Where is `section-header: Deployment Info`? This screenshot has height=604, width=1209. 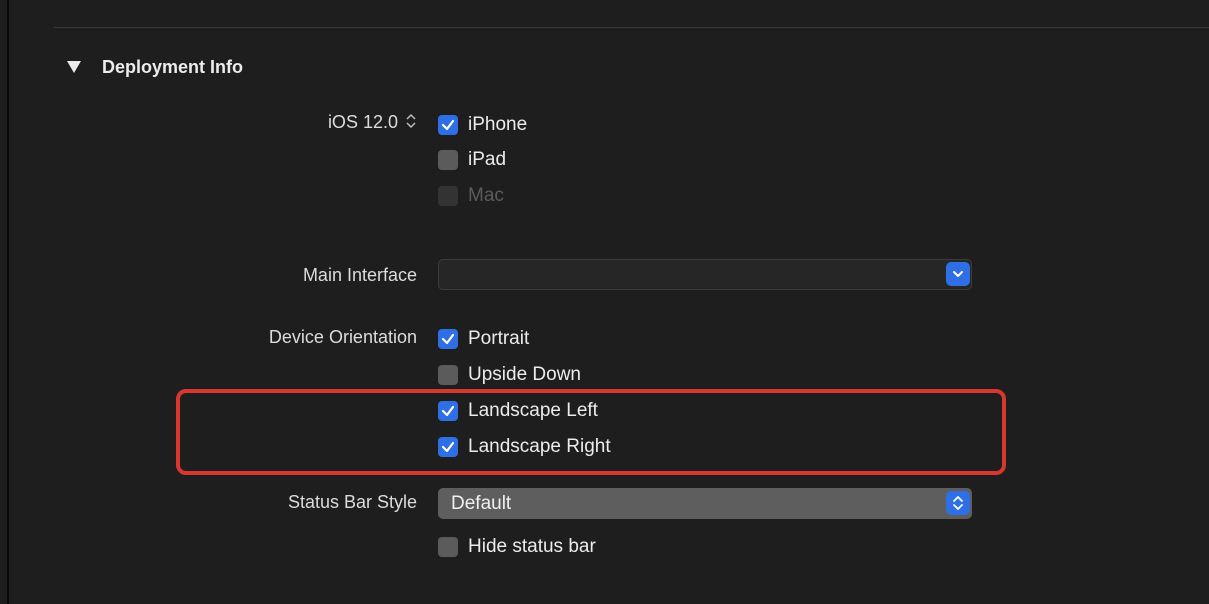
section-header: Deployment Info is located at coordinates (154, 67).